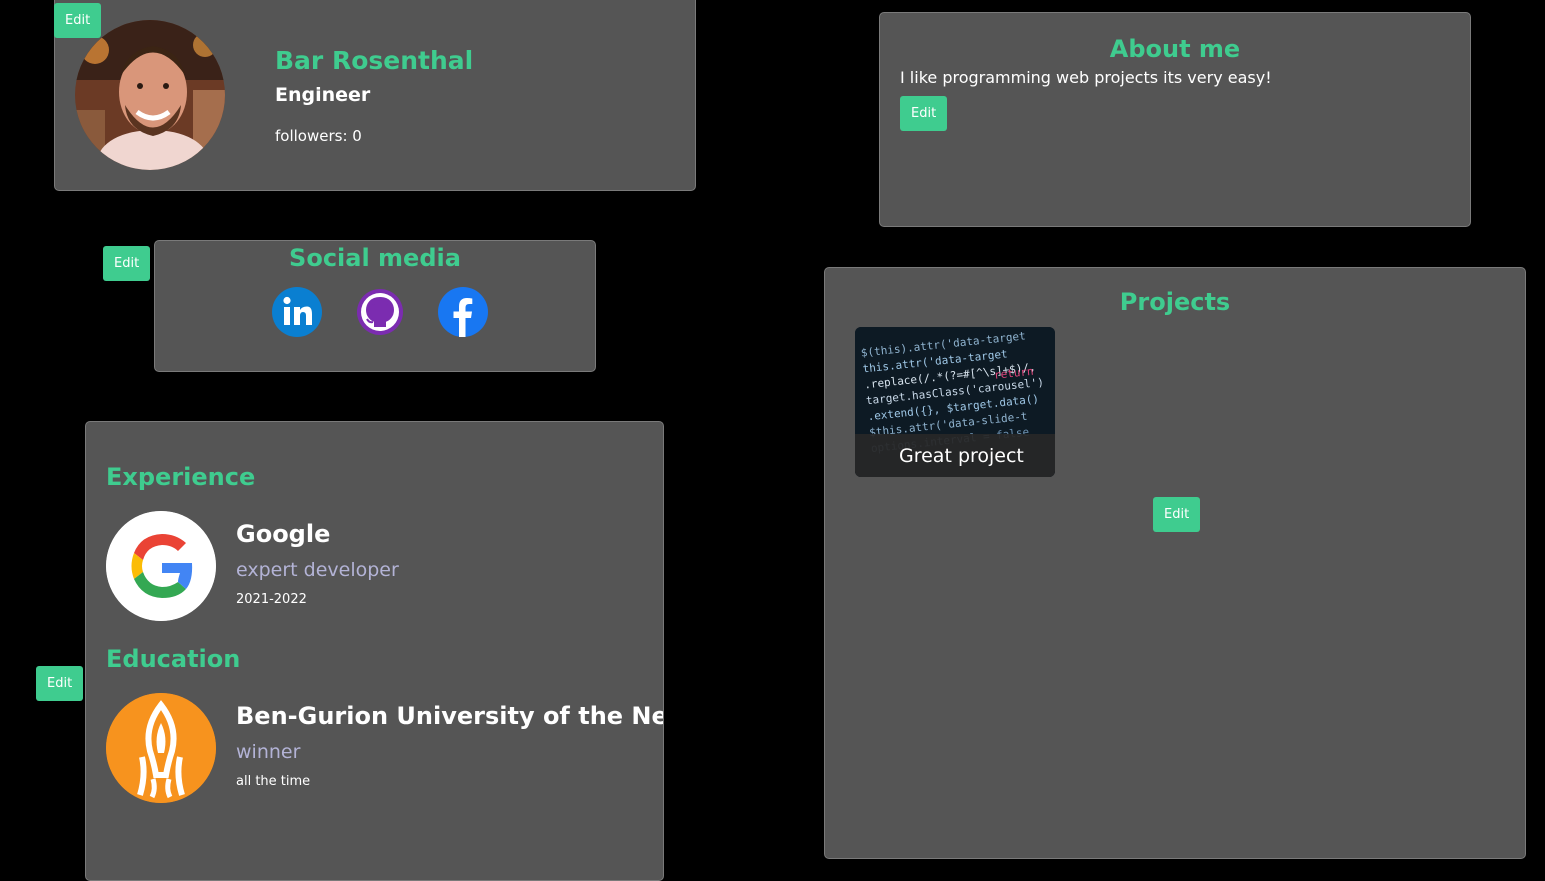 This screenshot has width=1545, height=881. Describe the element at coordinates (375, 95) in the screenshot. I see `profile-card: Bar Rosenthal Engineer followers: 0` at that location.